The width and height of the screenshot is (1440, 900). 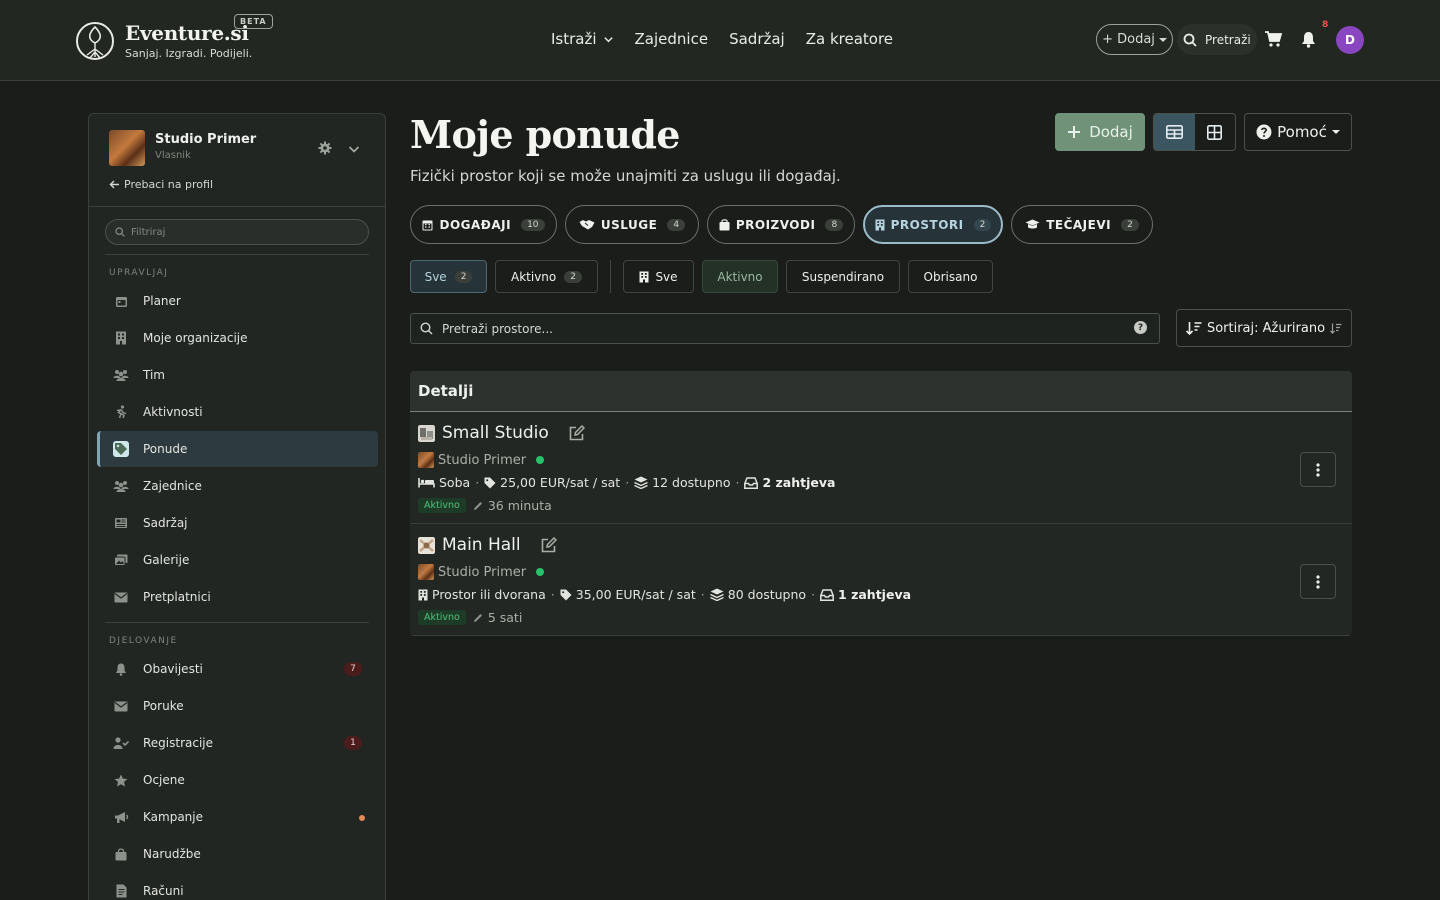 What do you see at coordinates (237, 560) in the screenshot?
I see `sidebar-item-galleries: Galerije` at bounding box center [237, 560].